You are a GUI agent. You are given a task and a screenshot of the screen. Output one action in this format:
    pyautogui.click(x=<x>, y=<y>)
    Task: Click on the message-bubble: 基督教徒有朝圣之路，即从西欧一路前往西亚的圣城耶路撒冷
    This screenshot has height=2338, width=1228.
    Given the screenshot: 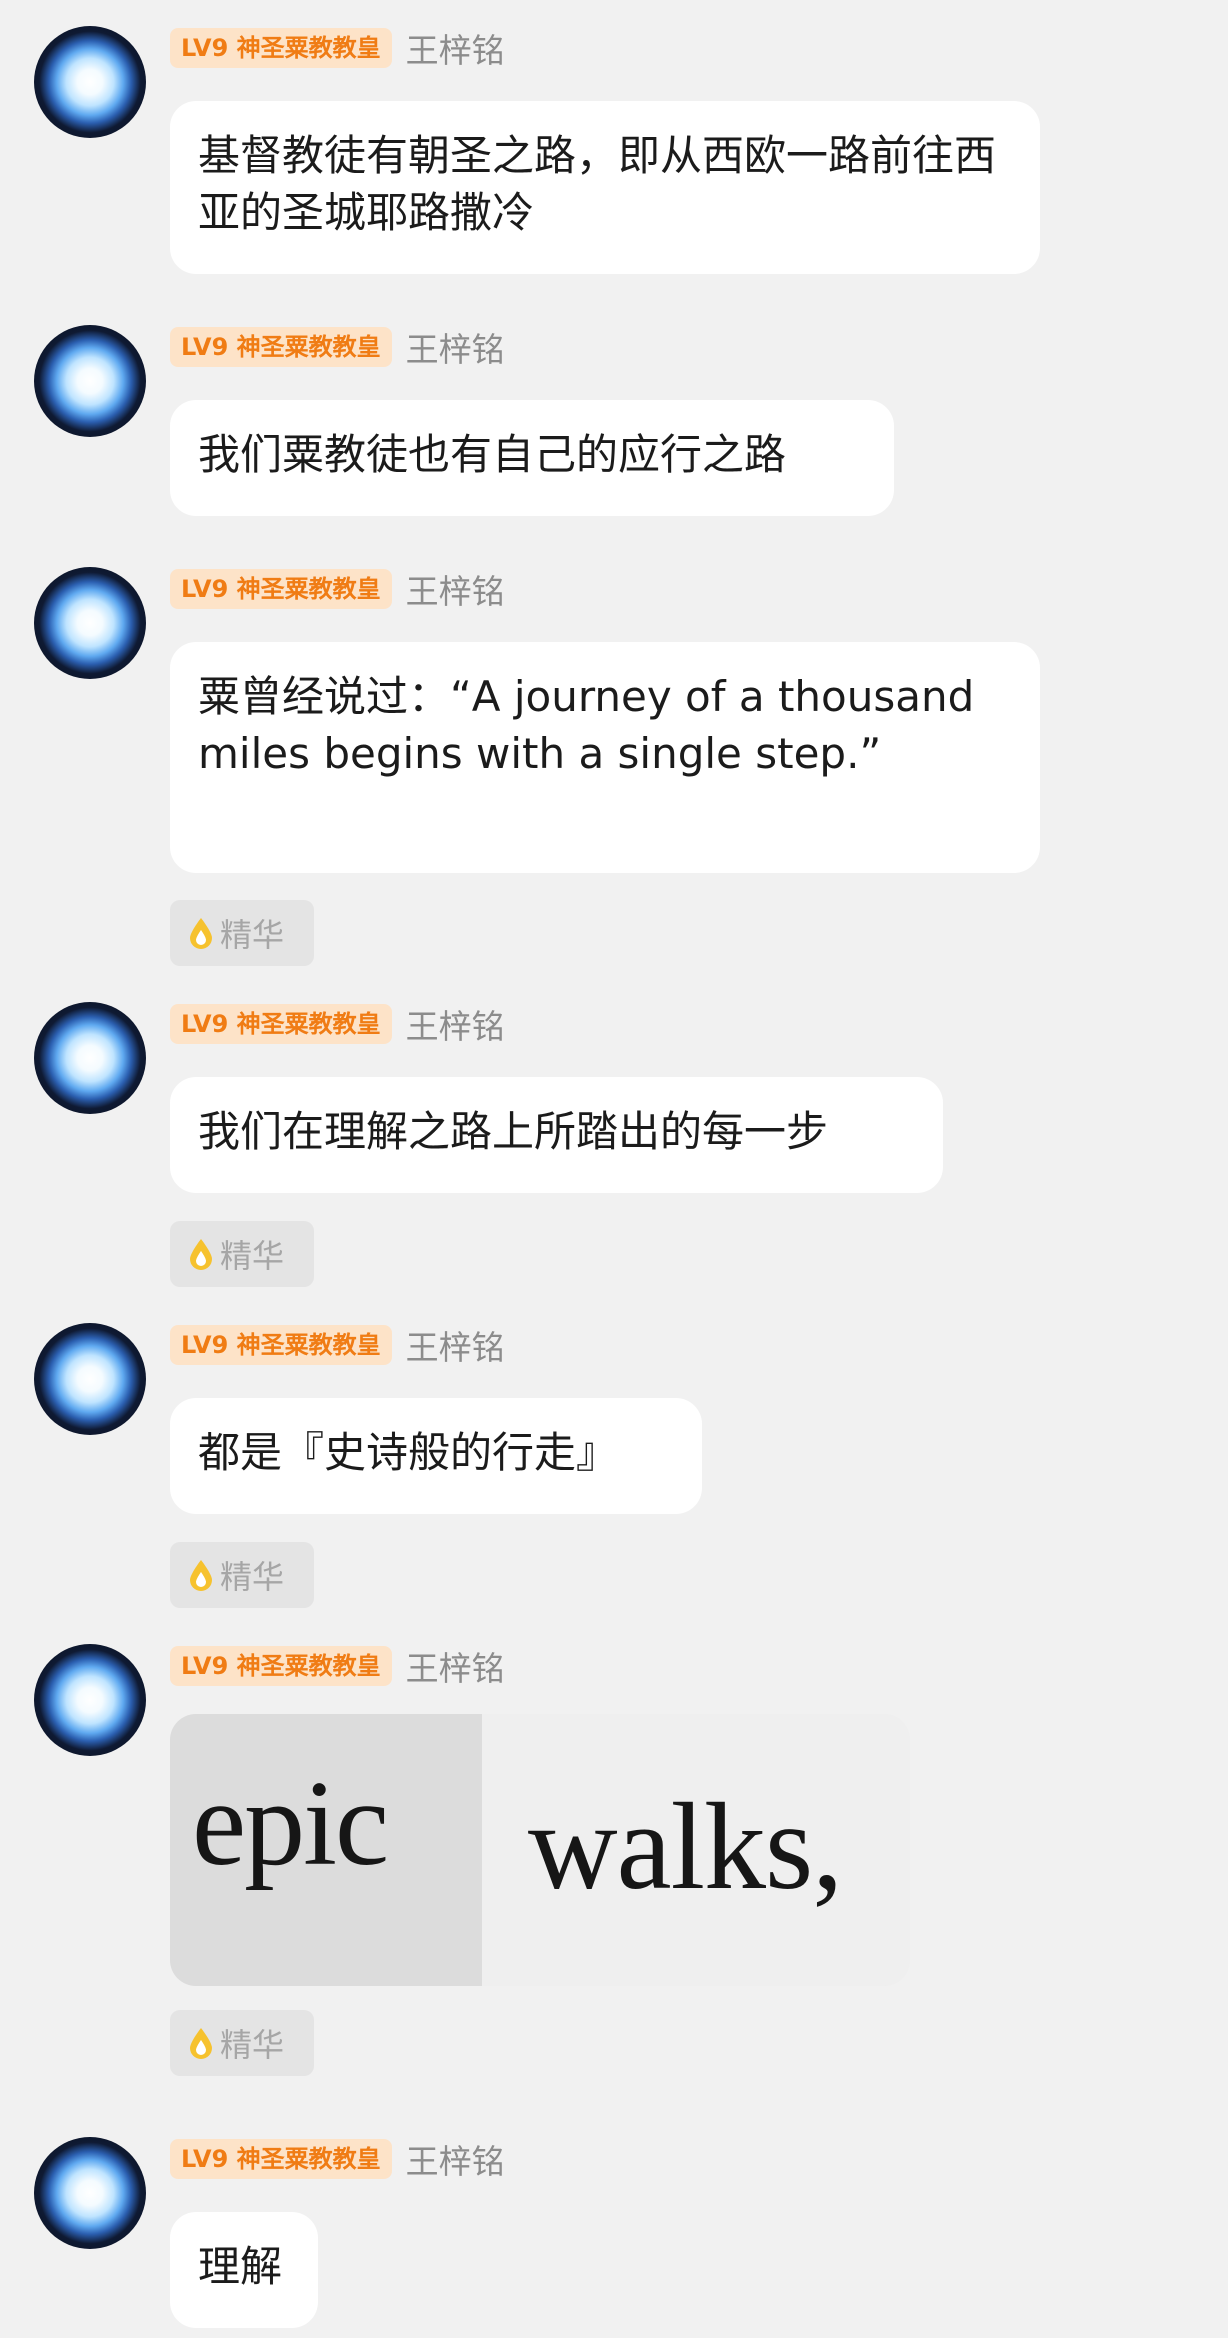 What is the action you would take?
    pyautogui.click(x=605, y=187)
    